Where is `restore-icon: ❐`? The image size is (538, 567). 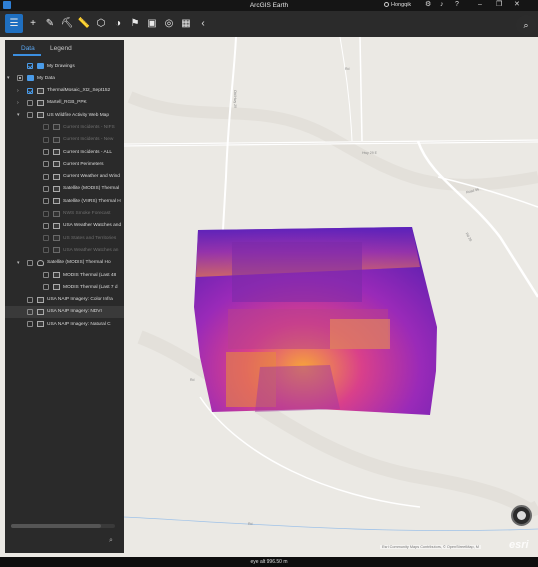 restore-icon: ❐ is located at coordinates (499, 5).